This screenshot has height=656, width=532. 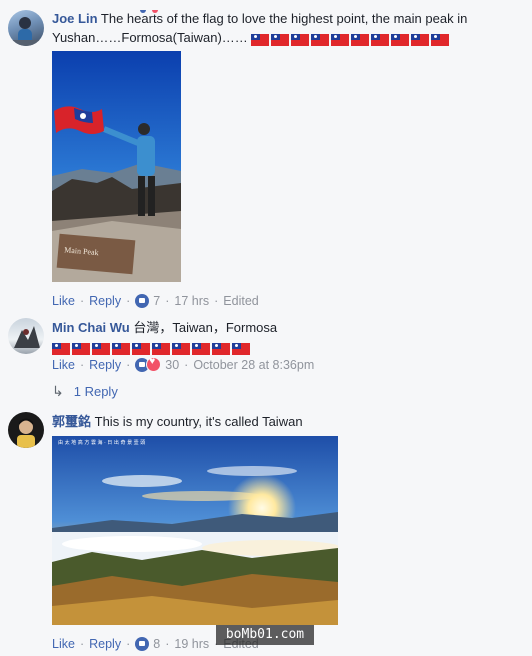 I want to click on timestamp: October 28 at 8:36pm, so click(x=253, y=365).